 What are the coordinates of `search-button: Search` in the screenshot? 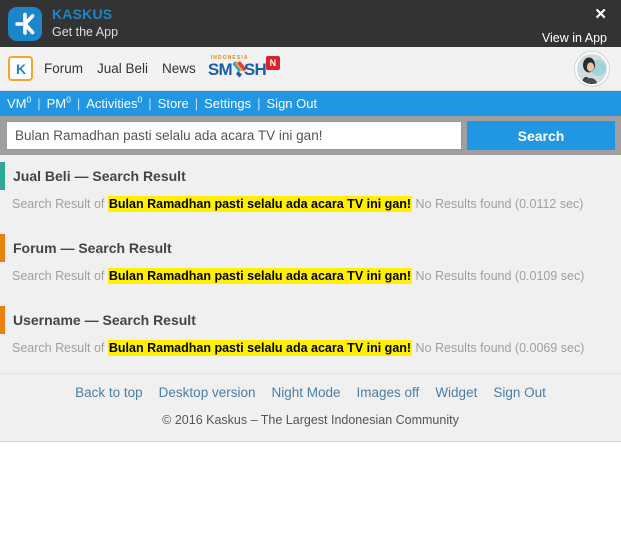 It's located at (541, 135).